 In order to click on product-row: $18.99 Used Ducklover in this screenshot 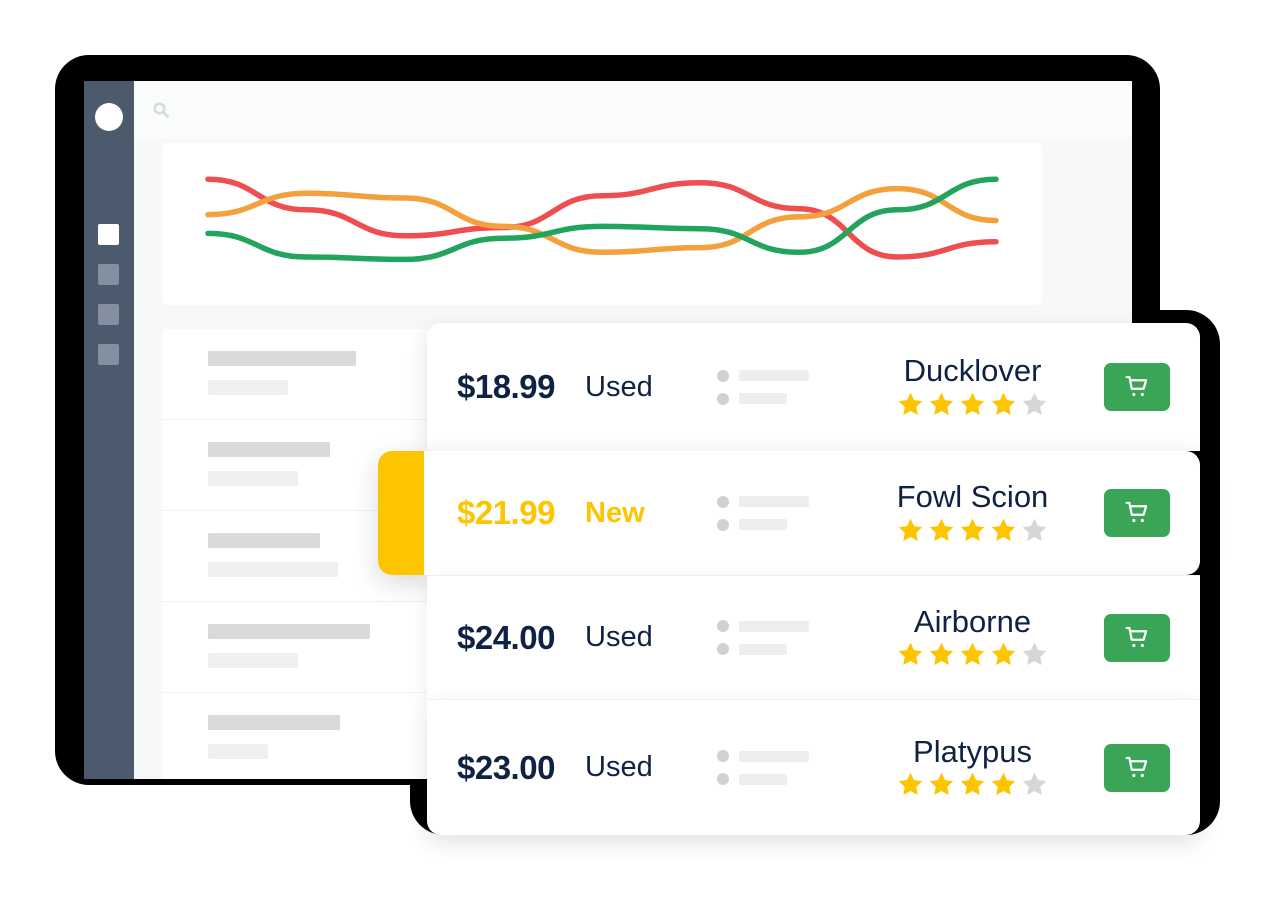, I will do `click(813, 387)`.